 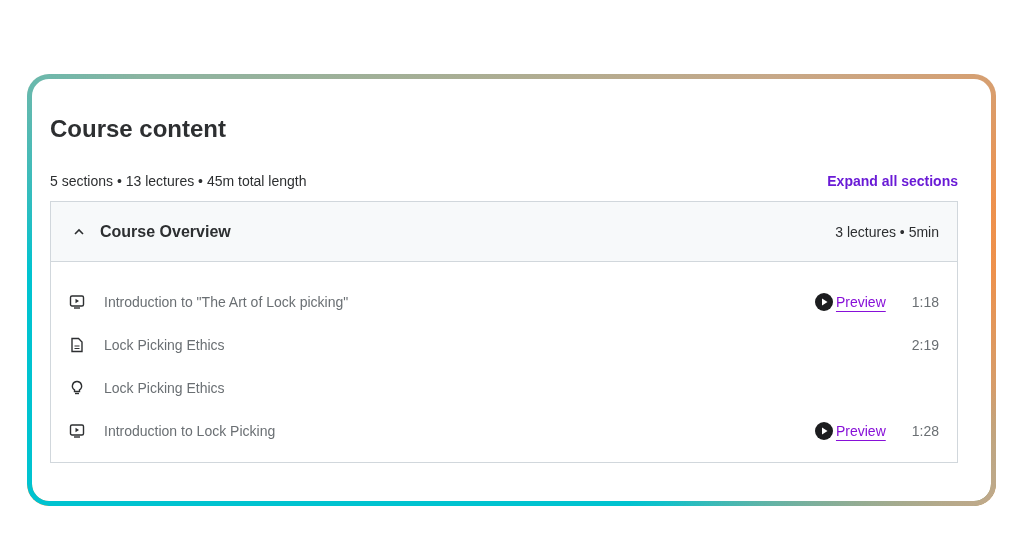 I want to click on section-meta: 3 lectures • 5min, so click(x=887, y=231).